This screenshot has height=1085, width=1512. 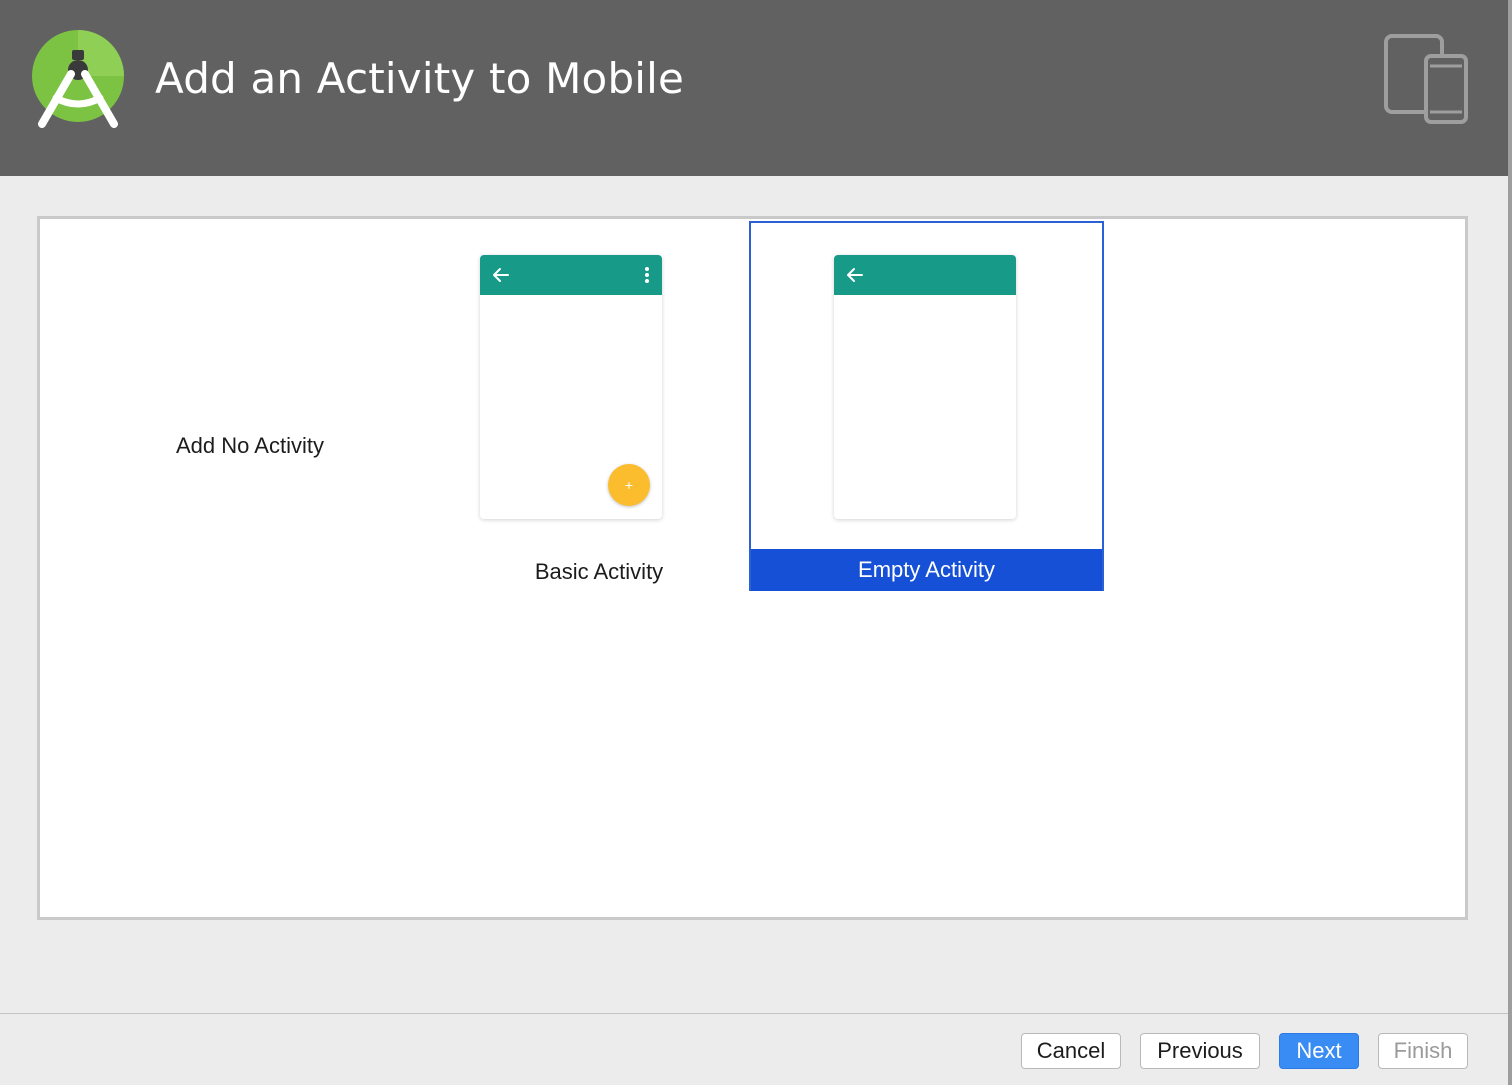 I want to click on footer-divider, so click(x=754, y=1013).